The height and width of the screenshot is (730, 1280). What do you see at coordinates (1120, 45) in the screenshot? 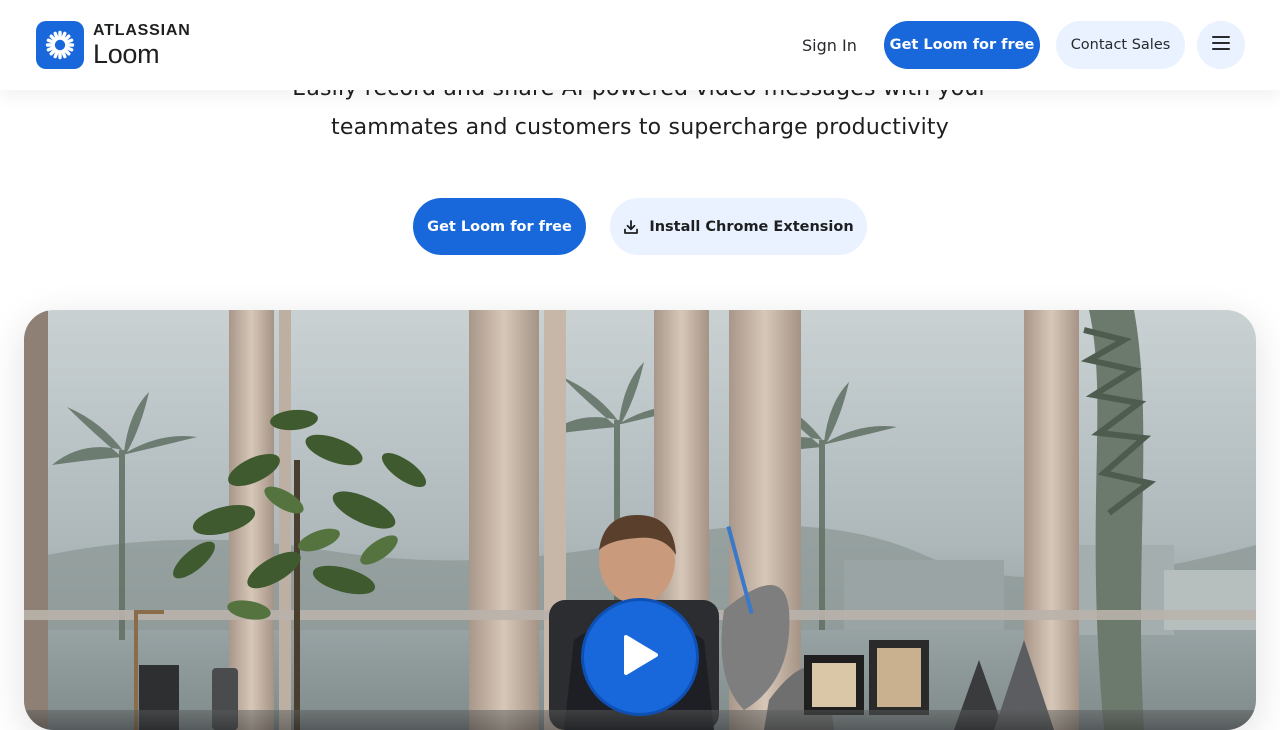
I see `contact-sales-button: Contact Sales` at bounding box center [1120, 45].